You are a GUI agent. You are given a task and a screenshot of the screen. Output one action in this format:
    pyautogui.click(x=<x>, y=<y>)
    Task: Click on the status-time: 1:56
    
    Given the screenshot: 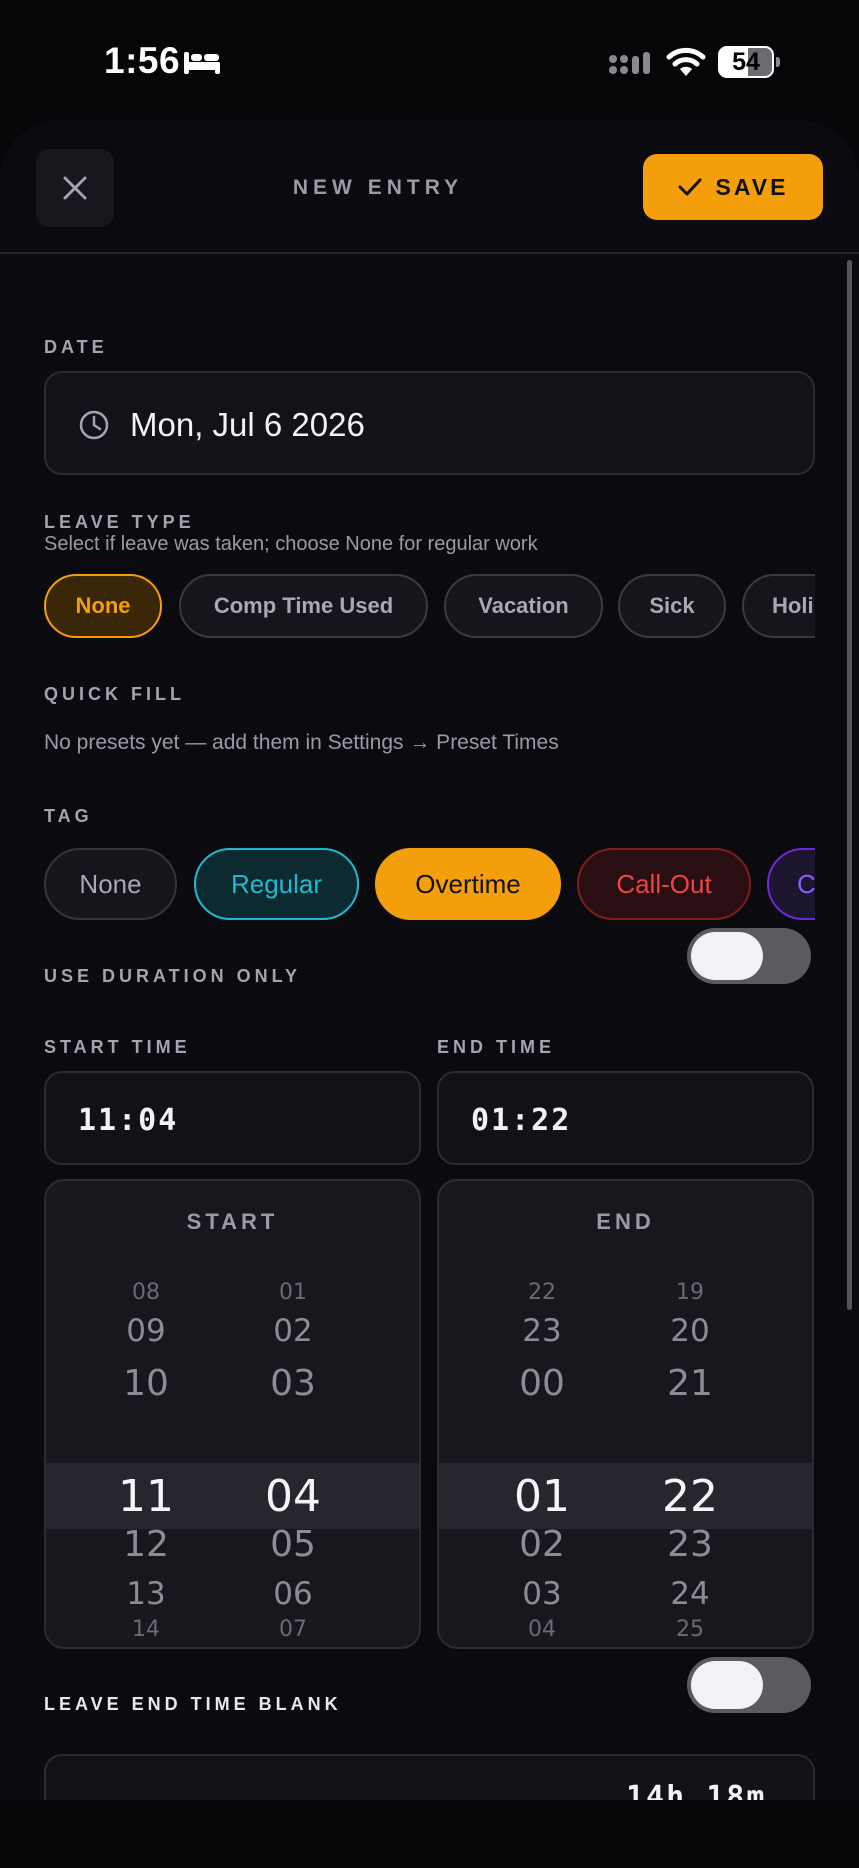 What is the action you would take?
    pyautogui.click(x=142, y=60)
    